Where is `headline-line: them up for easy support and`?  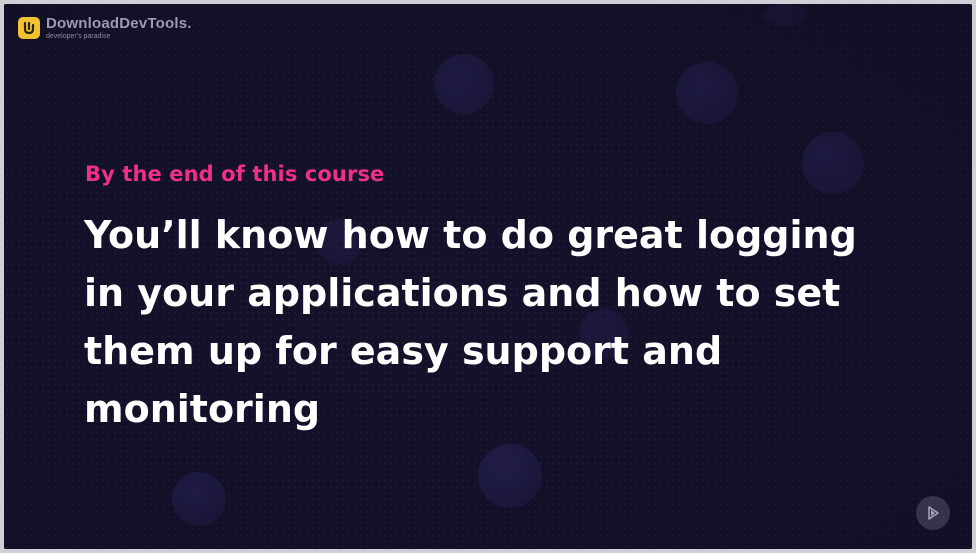 headline-line: them up for easy support and is located at coordinates (403, 351).